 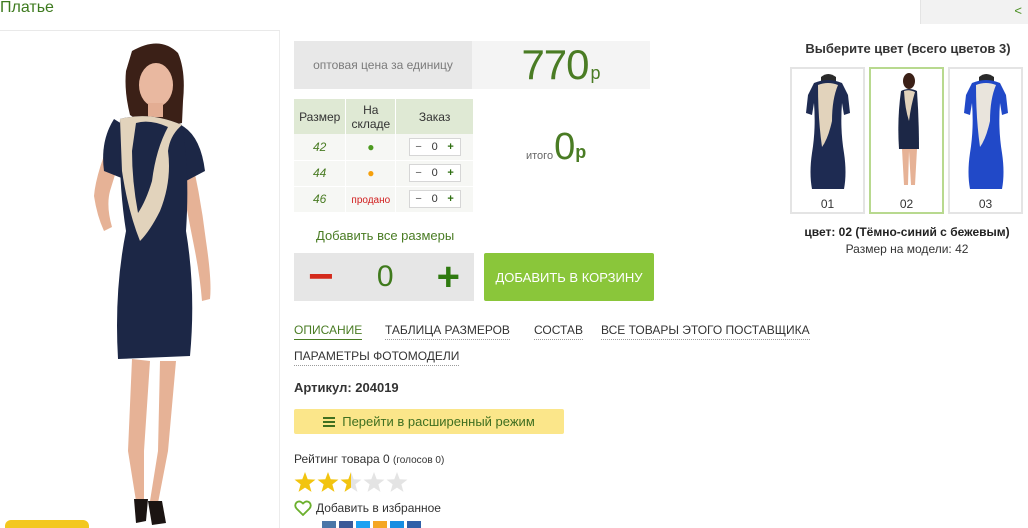 What do you see at coordinates (380, 524) in the screenshot?
I see `odnoklassniki-icon` at bounding box center [380, 524].